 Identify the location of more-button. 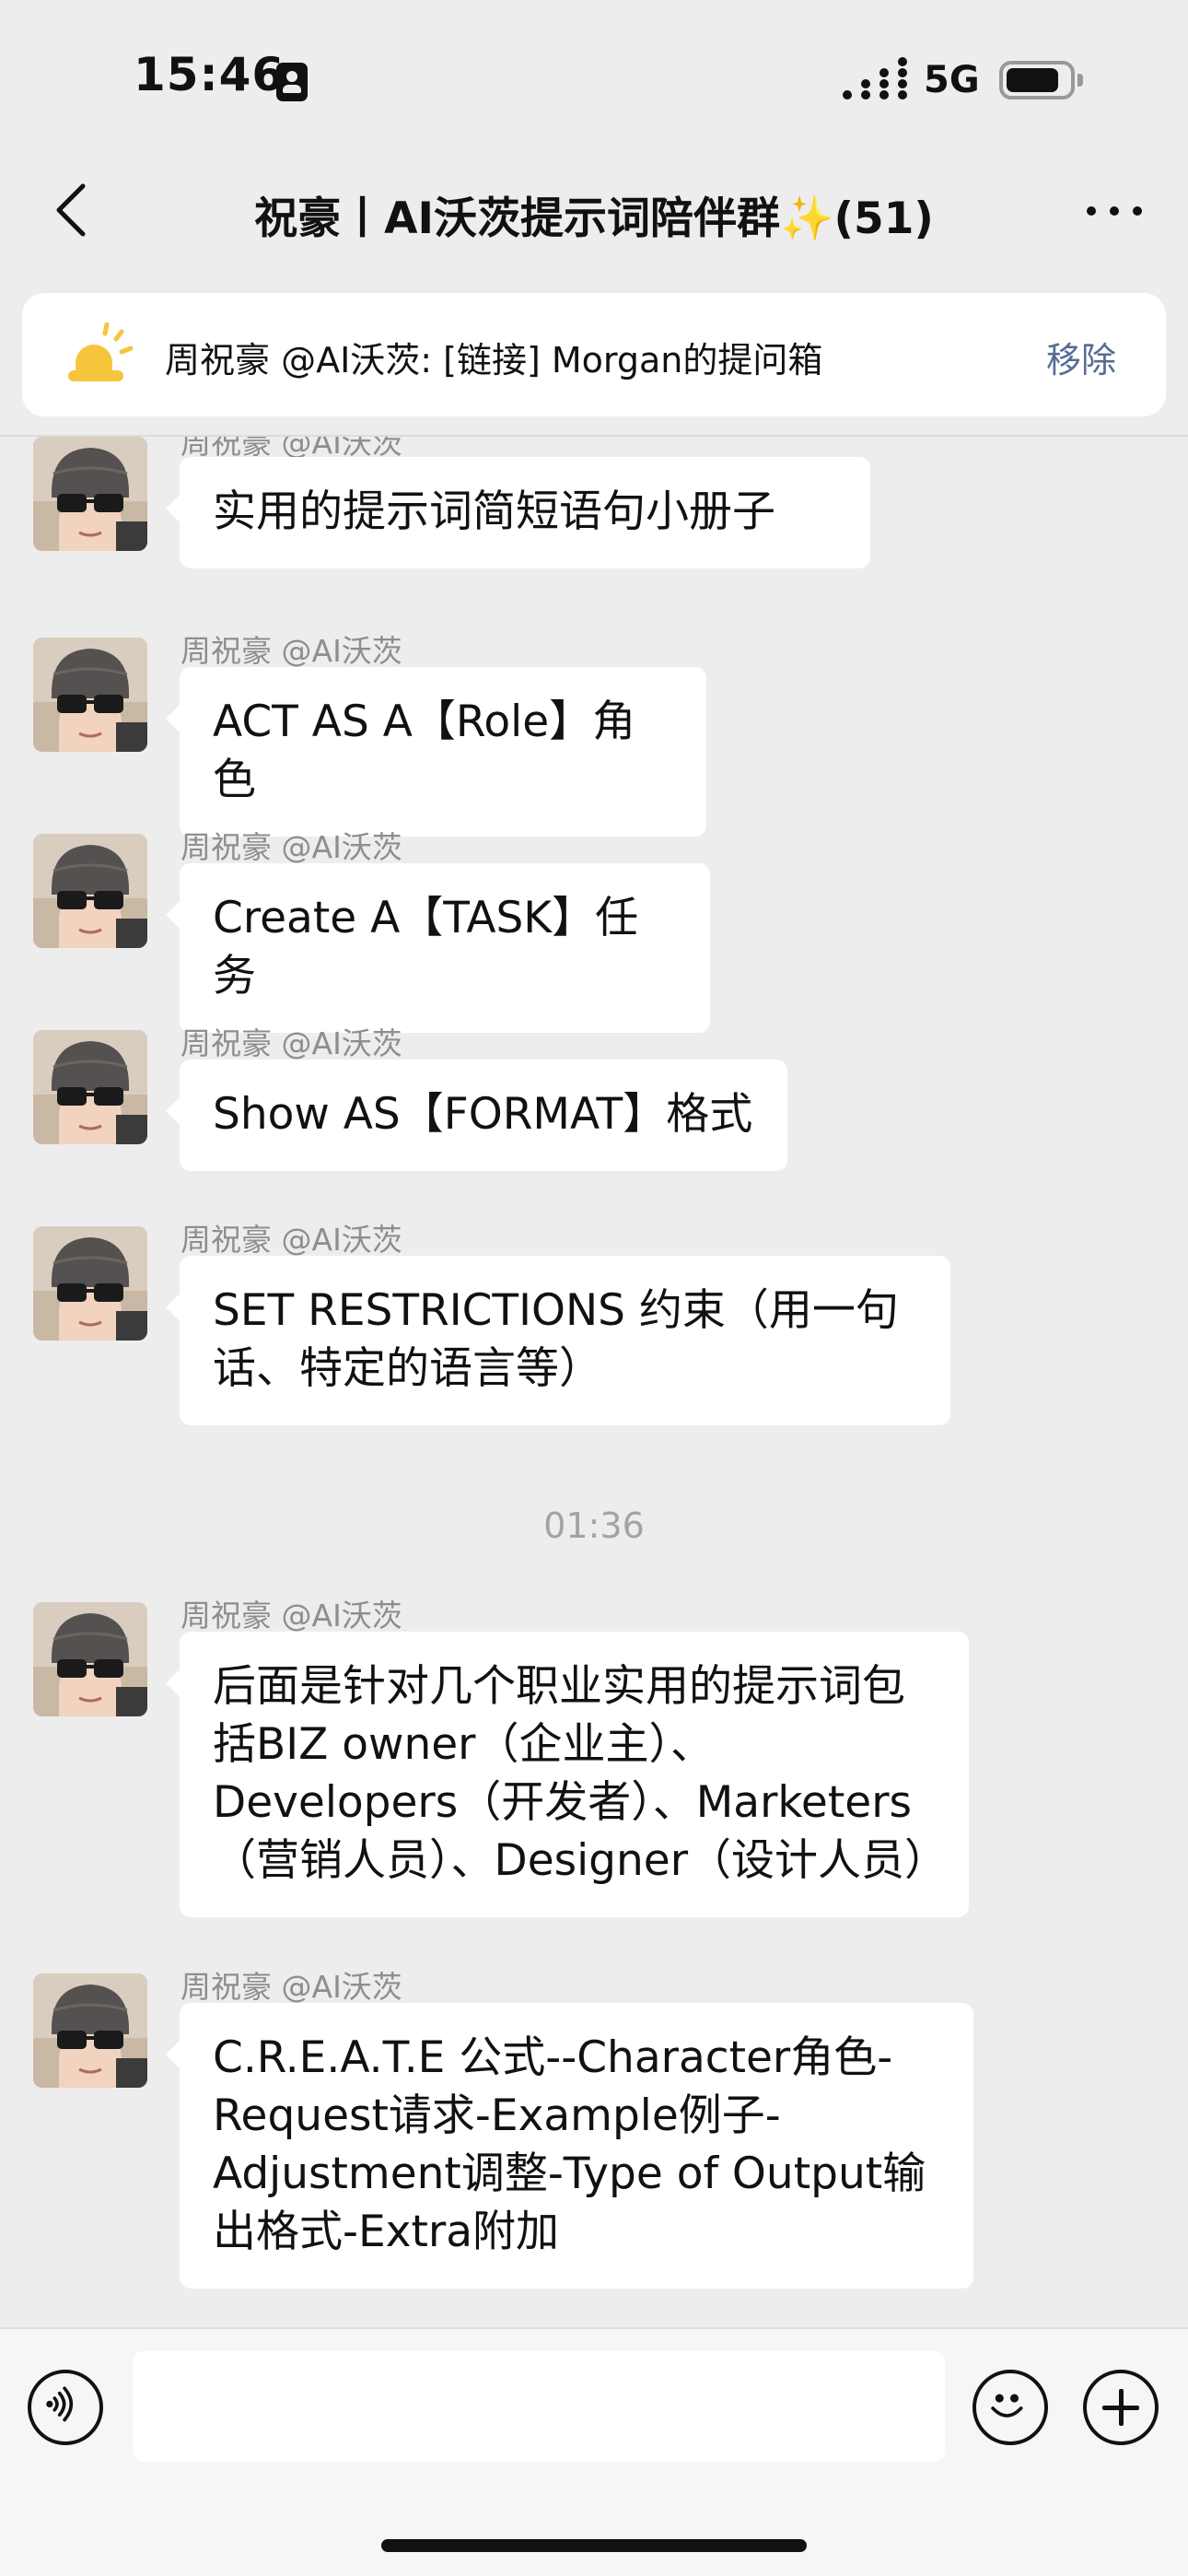
(1114, 210).